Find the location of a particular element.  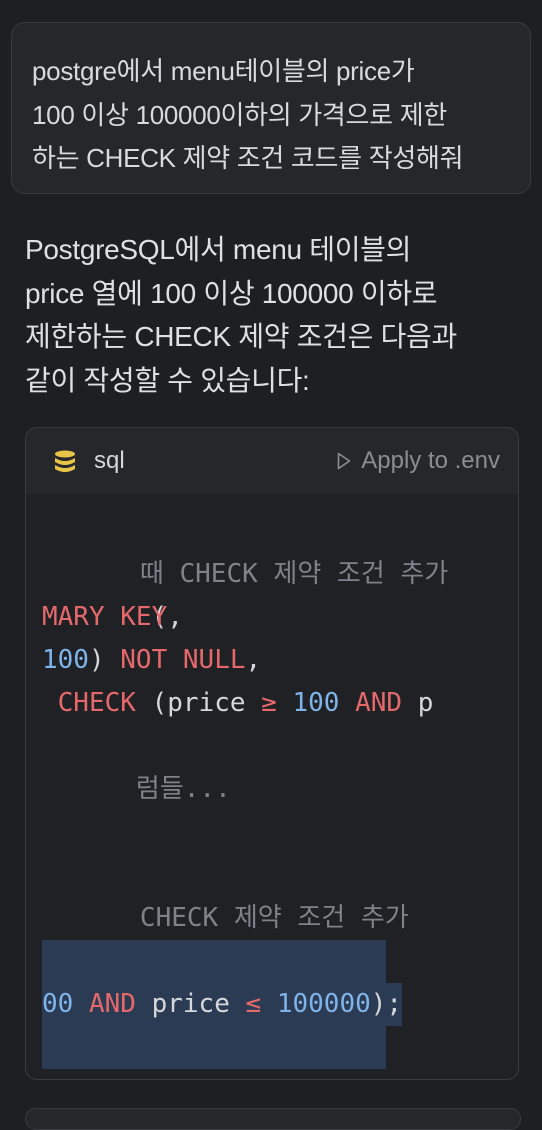

code-operator: ≤ is located at coordinates (253, 1004).